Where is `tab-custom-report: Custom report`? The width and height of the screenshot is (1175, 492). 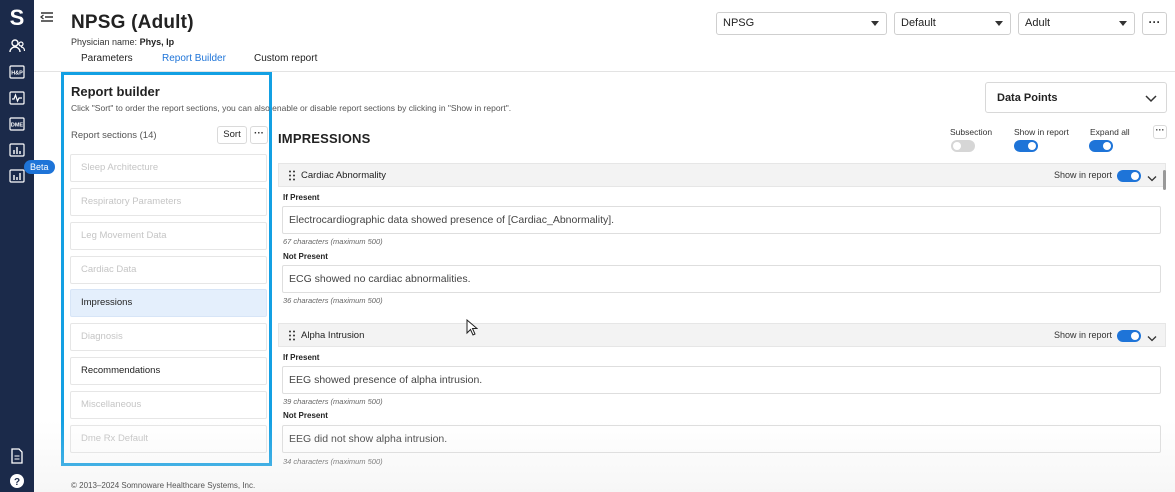 tab-custom-report: Custom report is located at coordinates (285, 58).